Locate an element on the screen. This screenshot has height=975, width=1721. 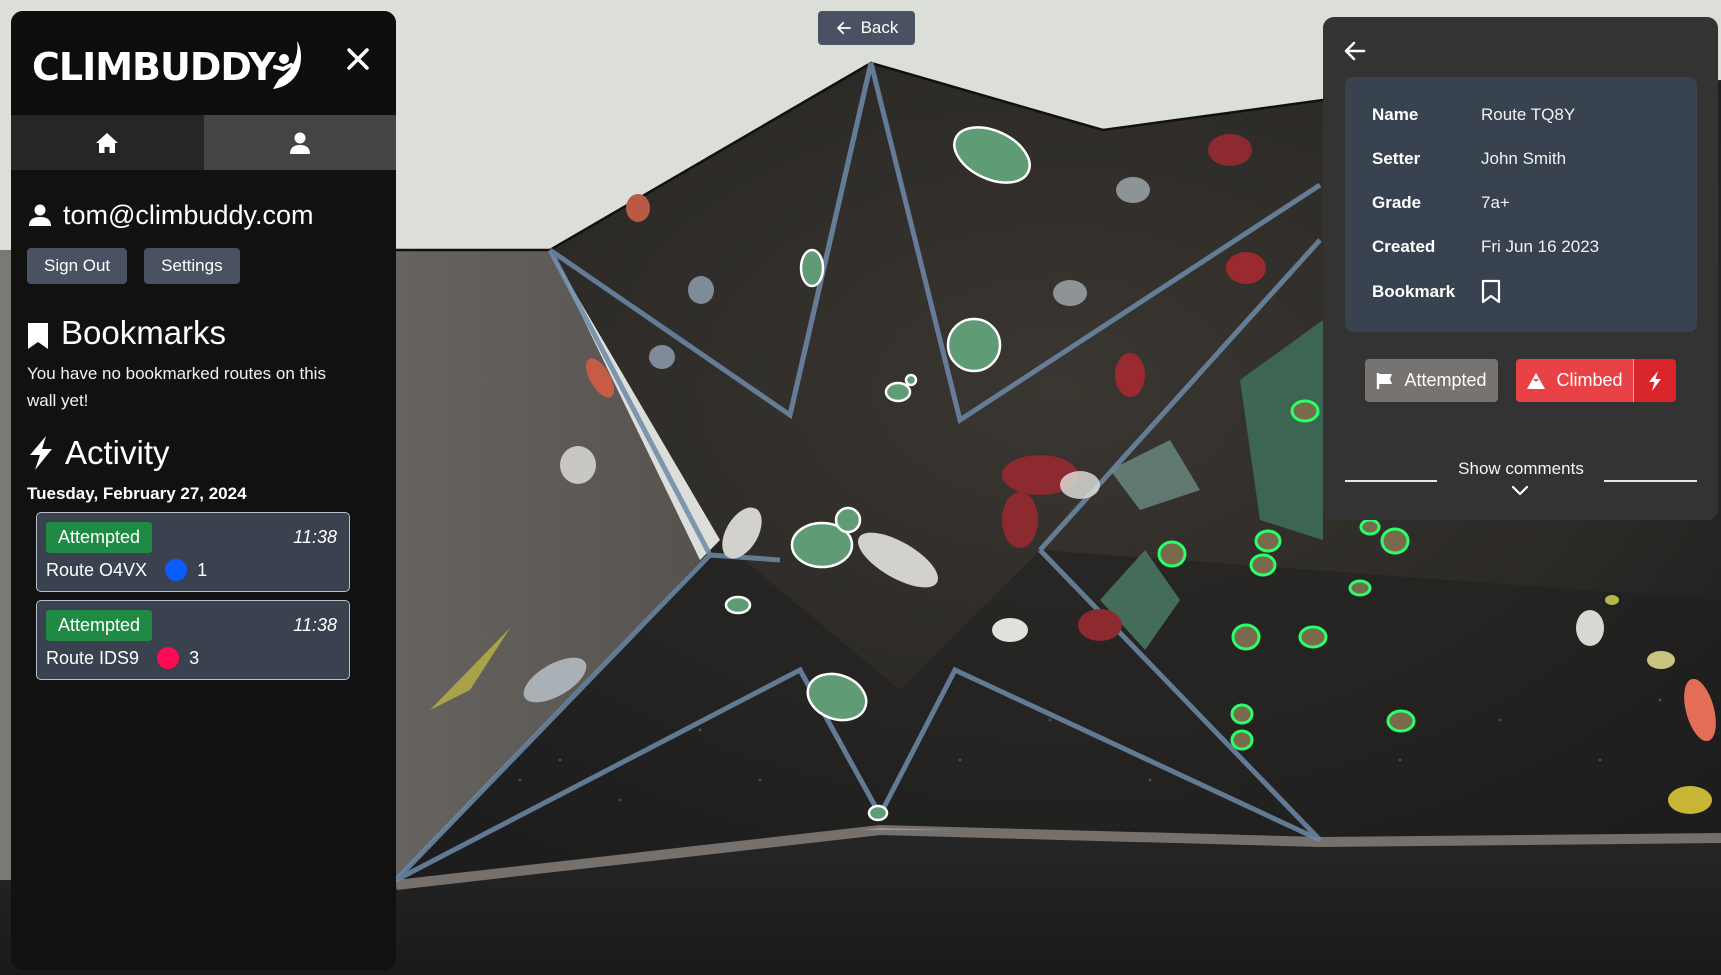
settings-button: Settings is located at coordinates (192, 266).